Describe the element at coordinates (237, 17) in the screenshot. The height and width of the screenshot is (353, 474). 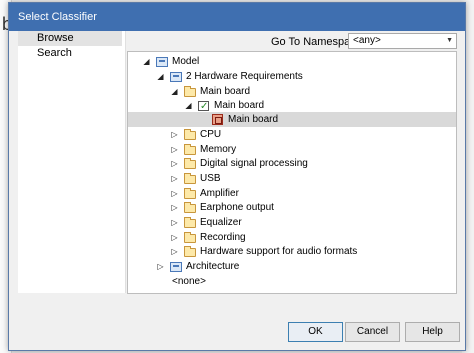
I see `dialog-titlebar: Select Classifier` at that location.